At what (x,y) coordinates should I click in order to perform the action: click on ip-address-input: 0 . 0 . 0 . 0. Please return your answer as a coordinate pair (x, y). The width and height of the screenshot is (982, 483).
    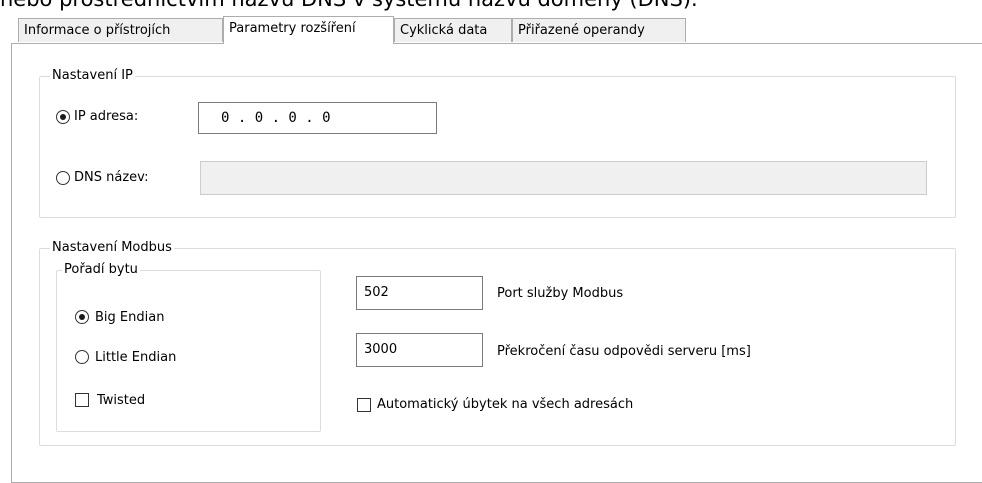
    Looking at the image, I should click on (317, 118).